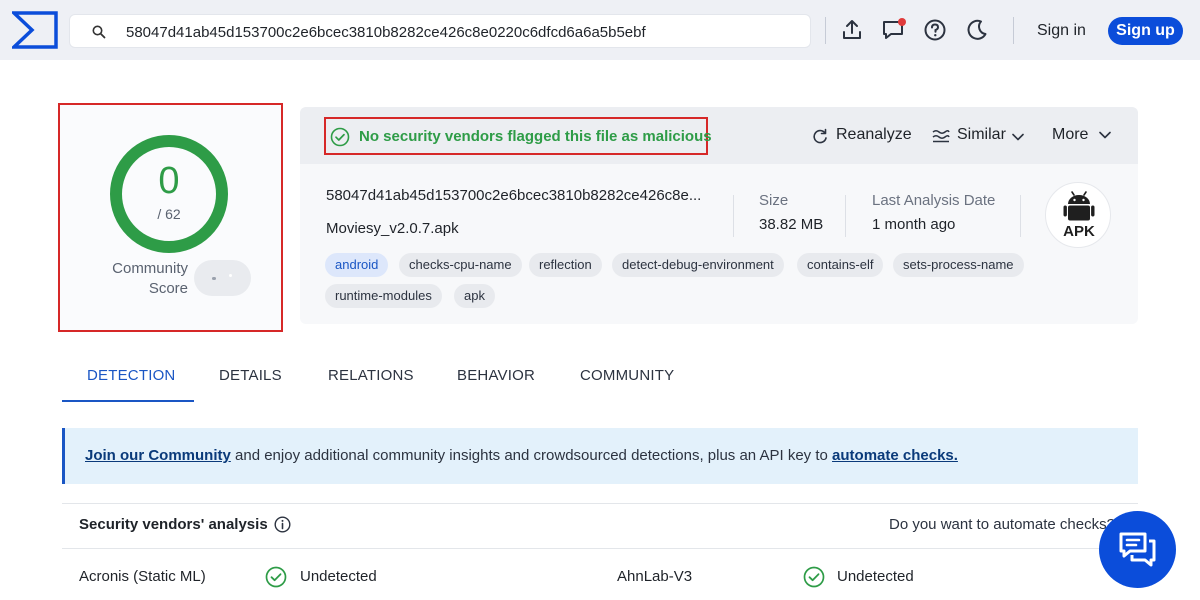  I want to click on detection-score-box: 0 / 62 Community Score, so click(170, 217).